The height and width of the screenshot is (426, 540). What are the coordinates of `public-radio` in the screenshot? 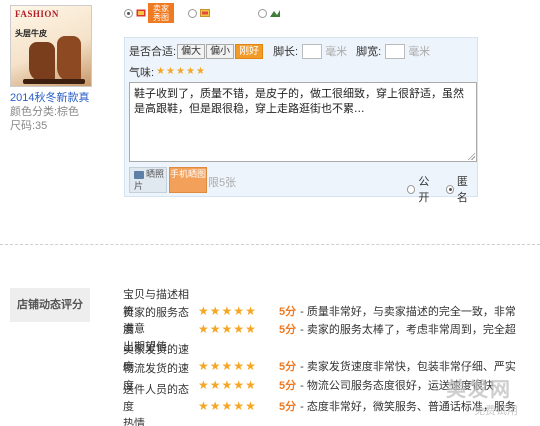 It's located at (411, 189).